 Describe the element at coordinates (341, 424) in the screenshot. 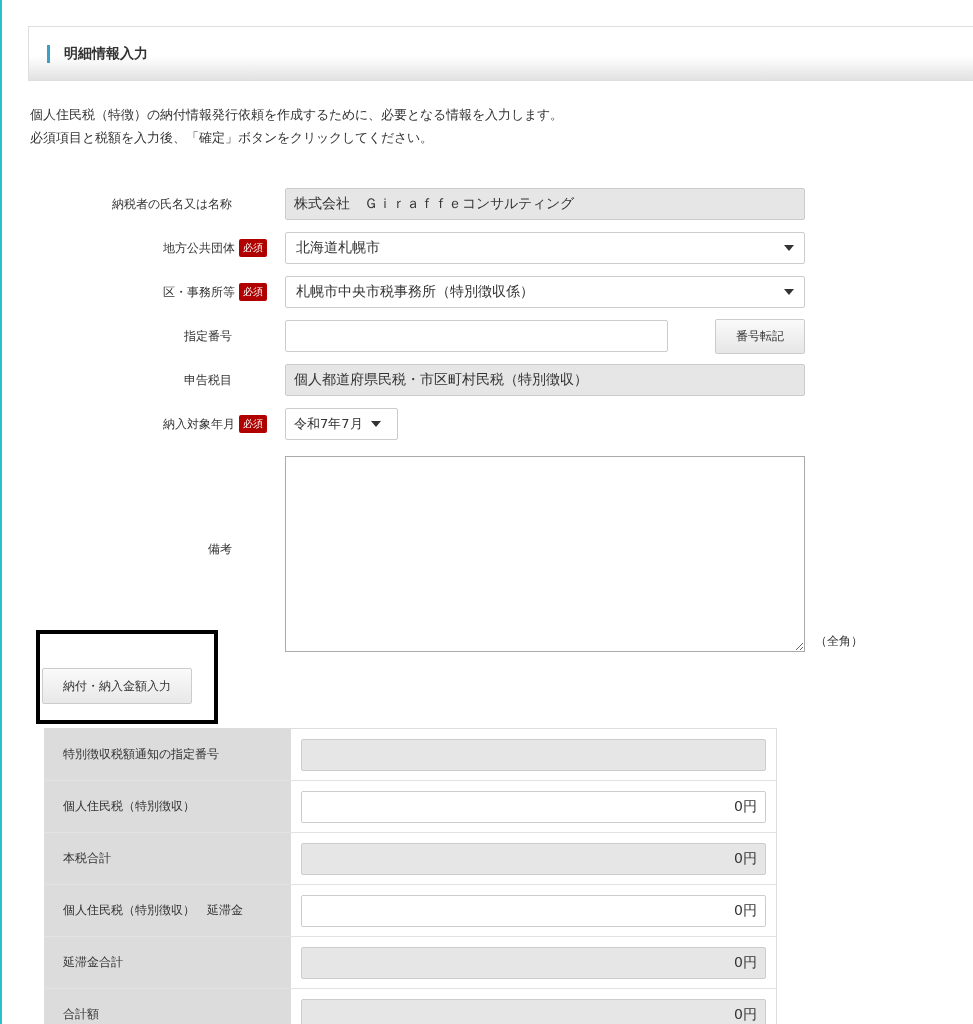

I see `month-select: 令和7年7月` at that location.